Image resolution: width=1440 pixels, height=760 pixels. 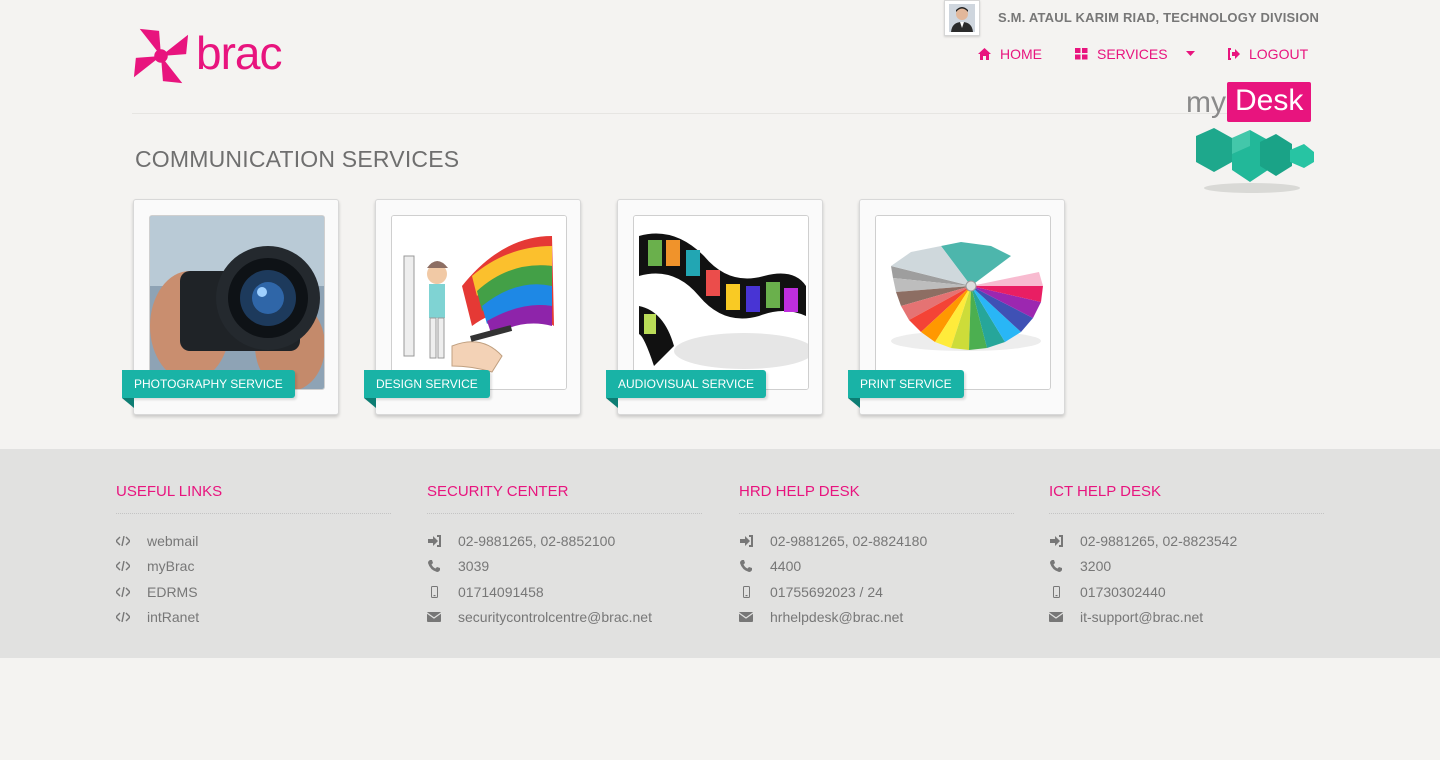 What do you see at coordinates (173, 617) in the screenshot?
I see `link-label: intRanet` at bounding box center [173, 617].